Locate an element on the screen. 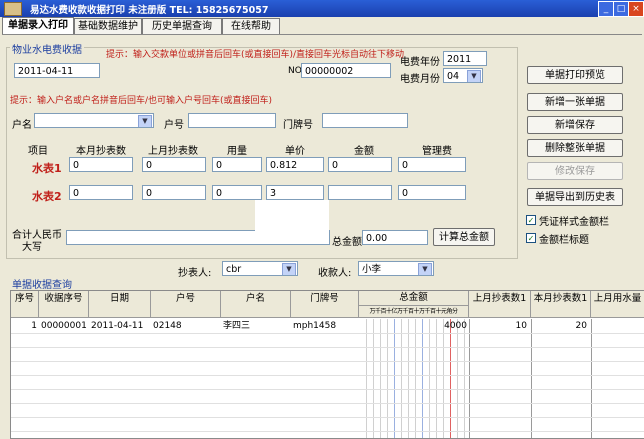 This screenshot has width=644, height=439. name-combo: ▼ is located at coordinates (94, 120).